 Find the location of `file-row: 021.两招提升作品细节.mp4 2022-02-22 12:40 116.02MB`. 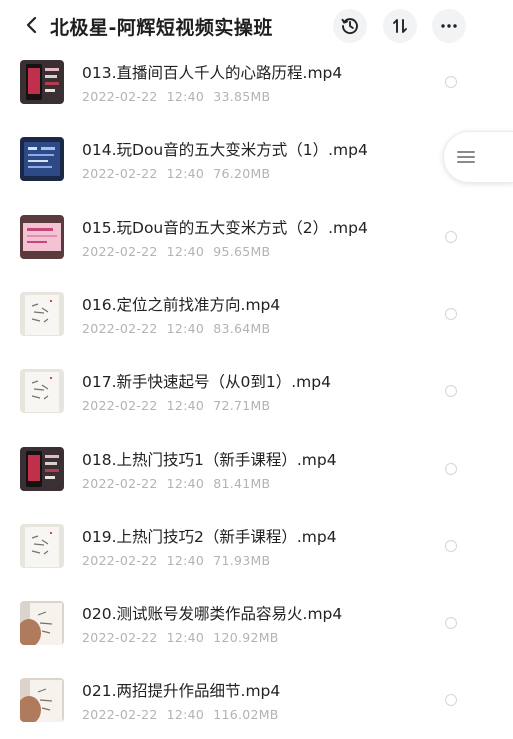

file-row: 021.两招提升作品细节.mp4 2022-02-22 12:40 116.02MB is located at coordinates (256, 700).